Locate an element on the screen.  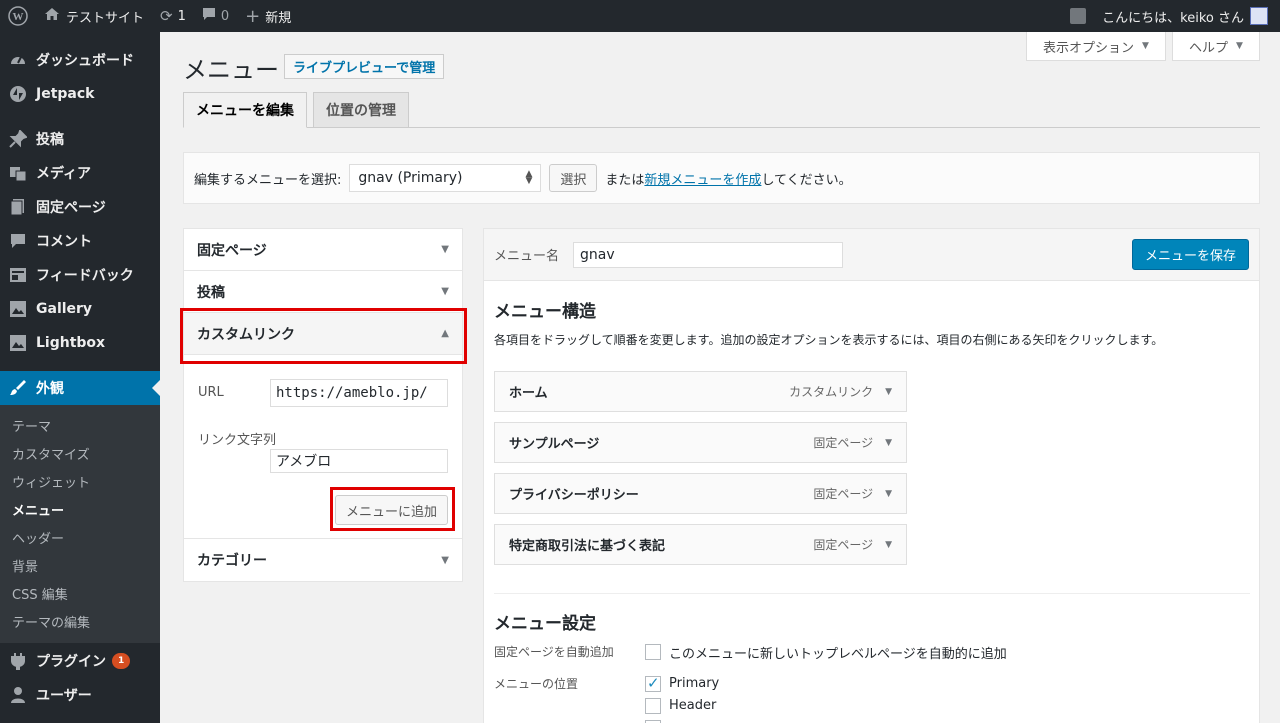
menu-item-type: 固定ページ is located at coordinates (843, 545).